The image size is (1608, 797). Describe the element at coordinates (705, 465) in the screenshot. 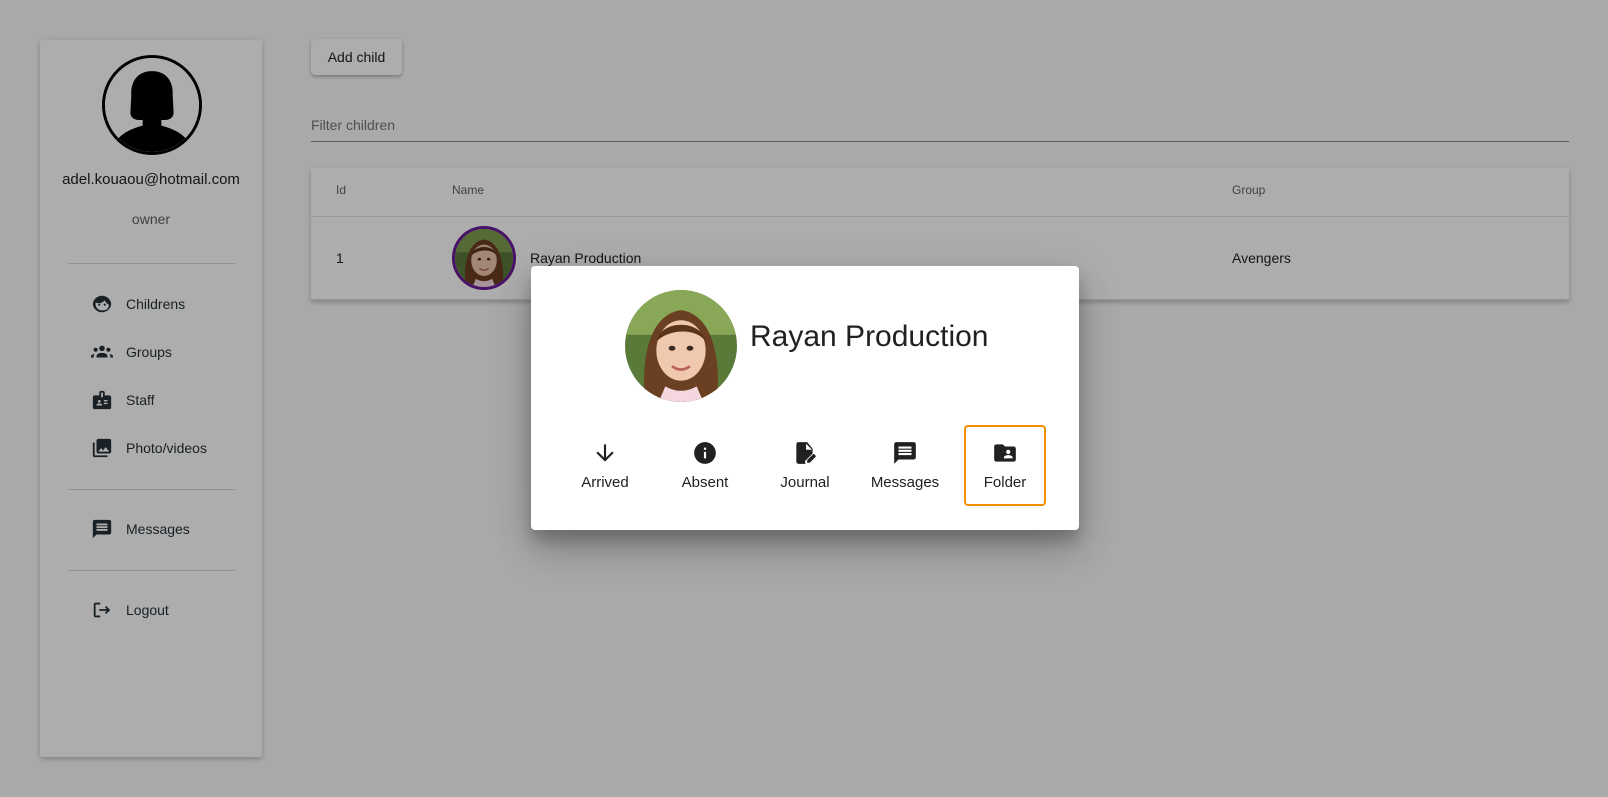

I see `absent-button: Absent` at that location.